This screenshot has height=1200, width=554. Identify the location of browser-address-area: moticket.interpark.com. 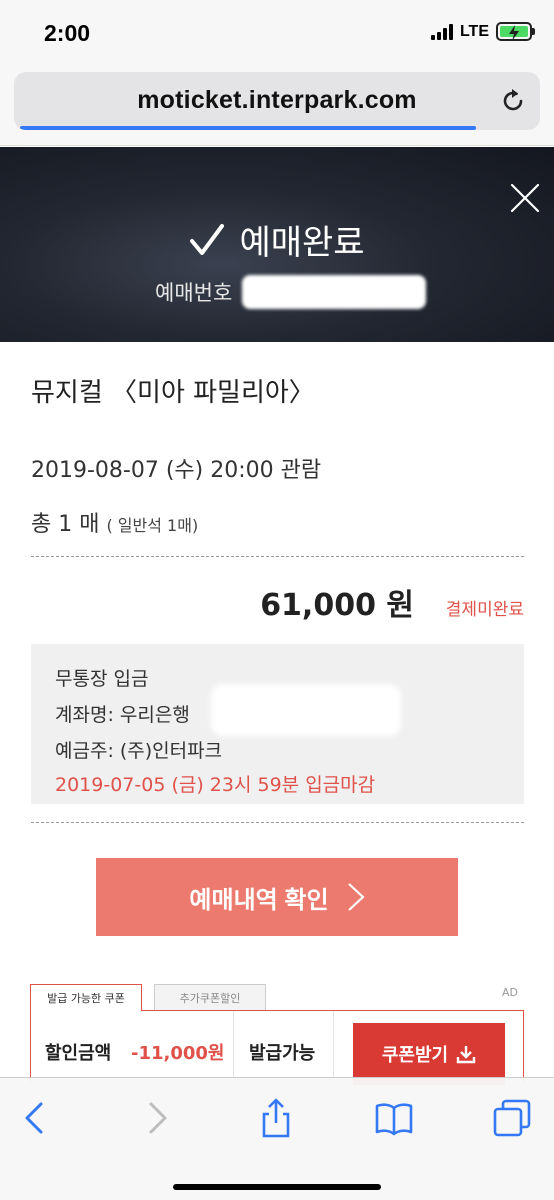
(277, 106).